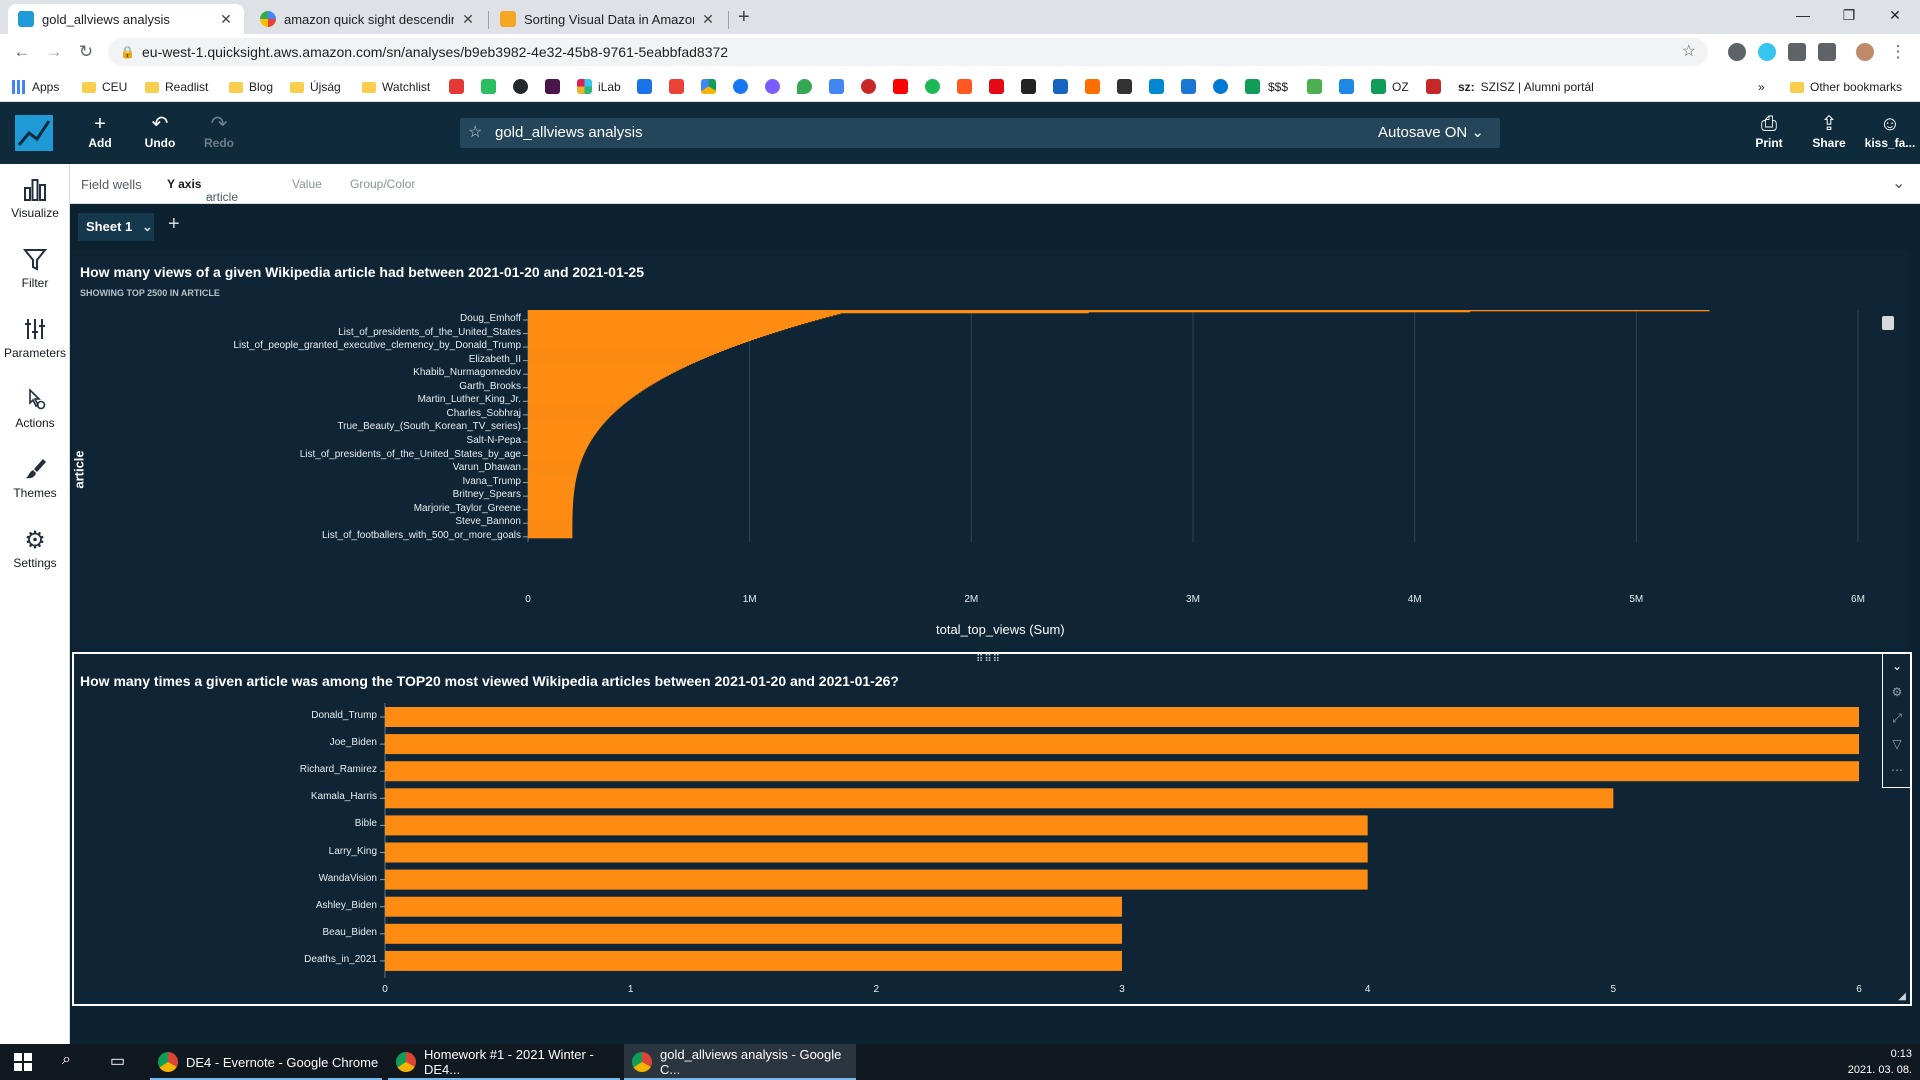 Image resolution: width=1920 pixels, height=1080 pixels. Describe the element at coordinates (740, 86) in the screenshot. I see `facebook-icon` at that location.